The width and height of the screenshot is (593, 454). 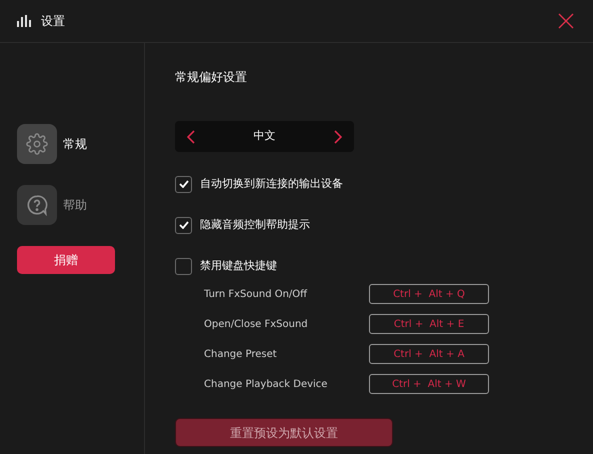 I want to click on language-value: 中文, so click(x=265, y=136).